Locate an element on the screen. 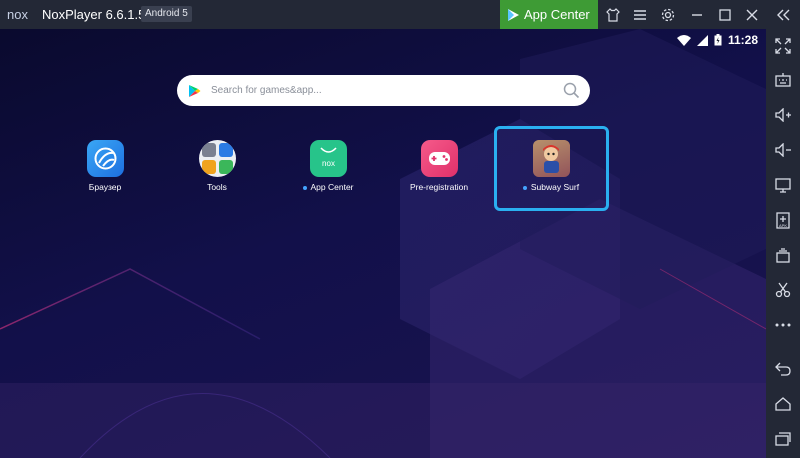  volume-up-icon is located at coordinates (783, 115).